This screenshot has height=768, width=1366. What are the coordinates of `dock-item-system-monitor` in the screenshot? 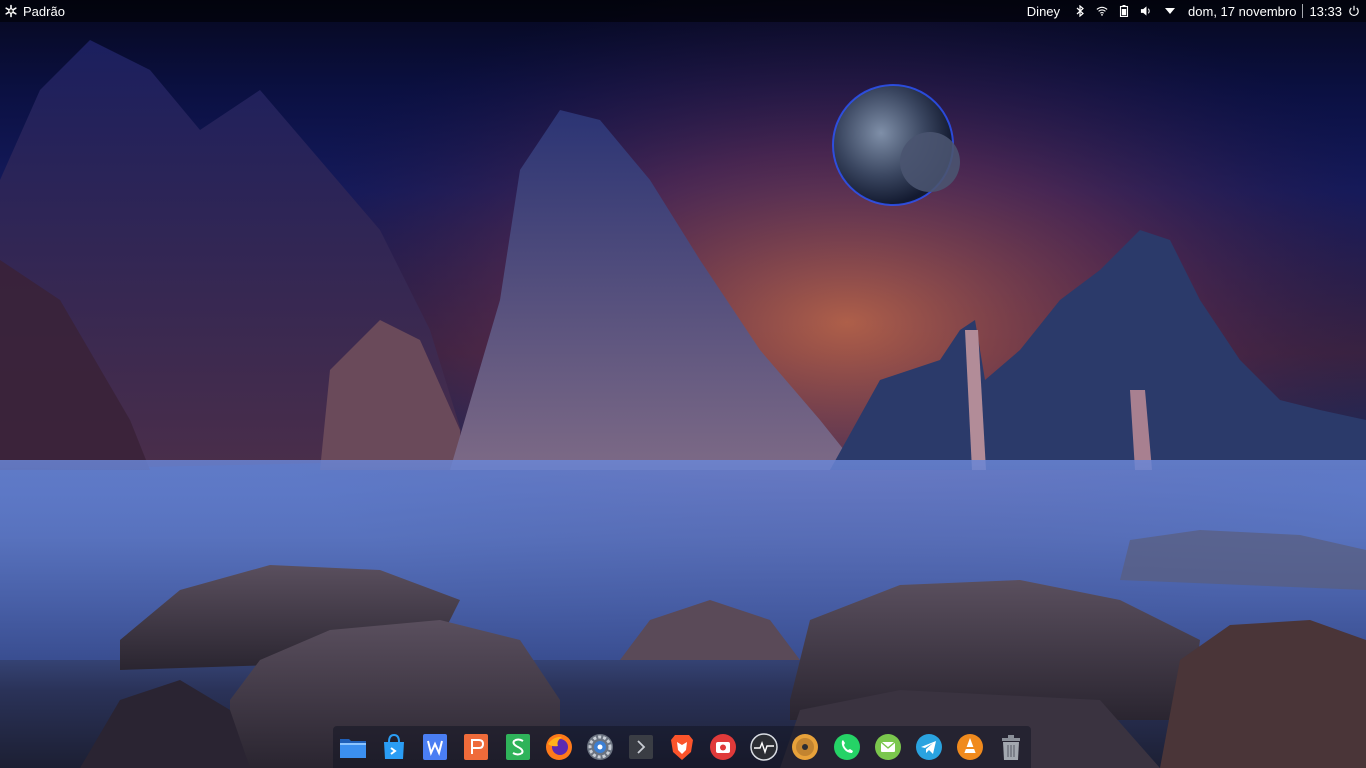 It's located at (764, 747).